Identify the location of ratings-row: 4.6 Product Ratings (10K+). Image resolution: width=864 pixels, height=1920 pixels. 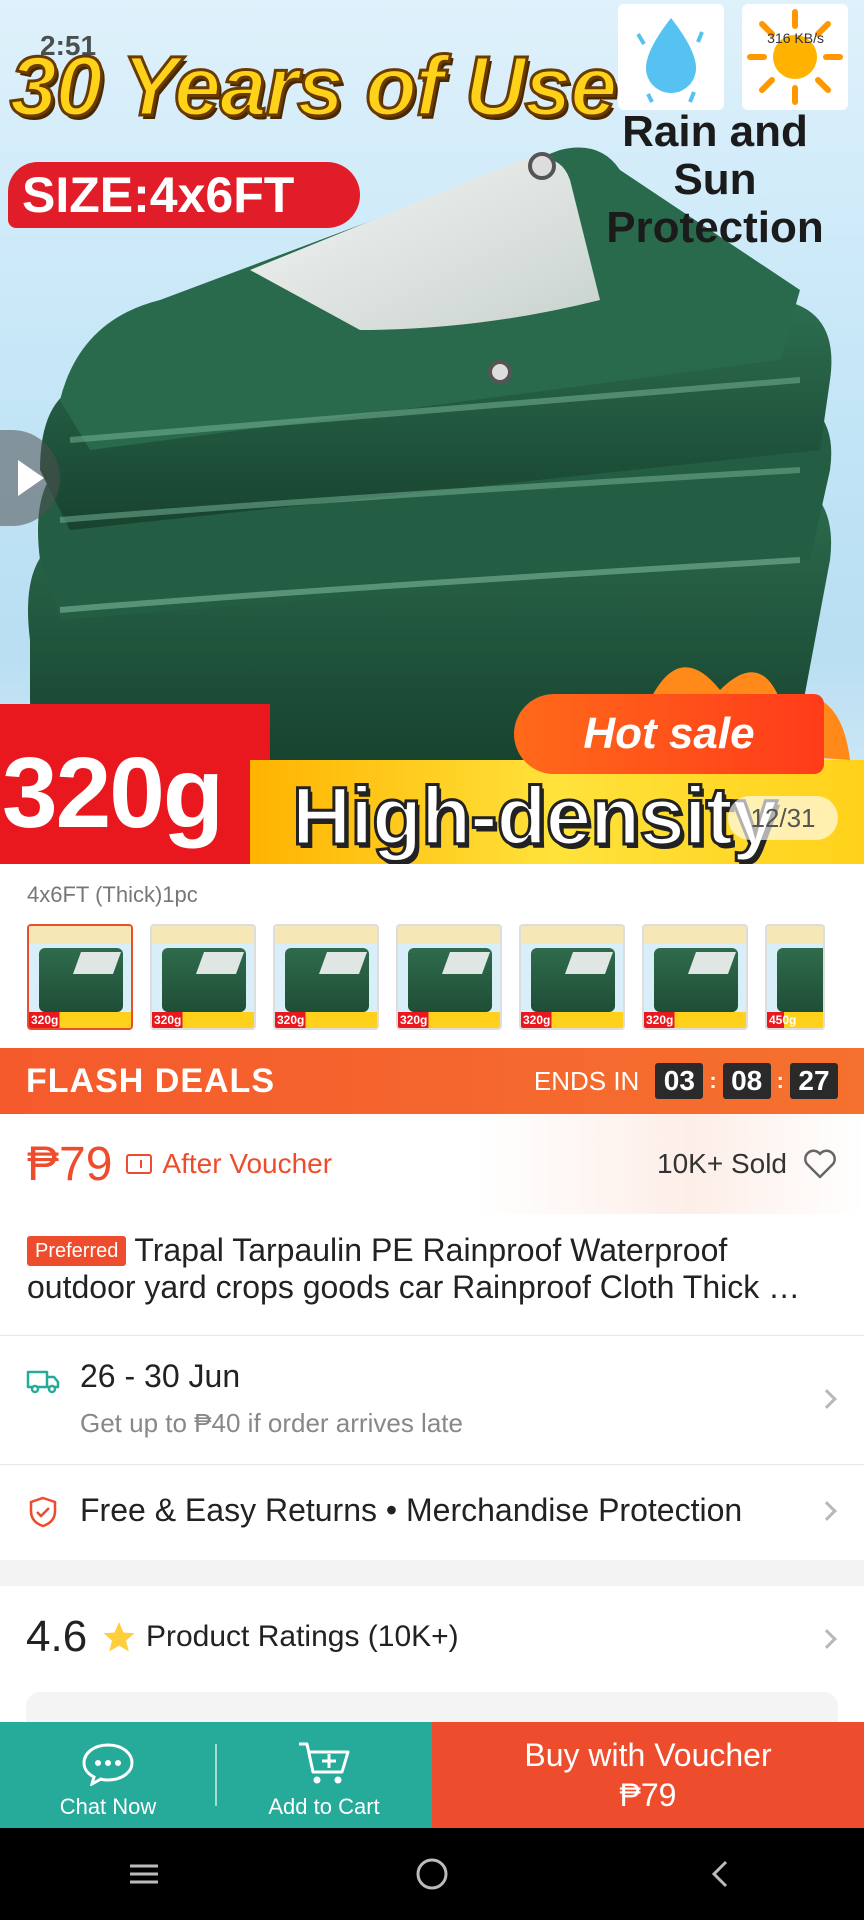
(432, 1640).